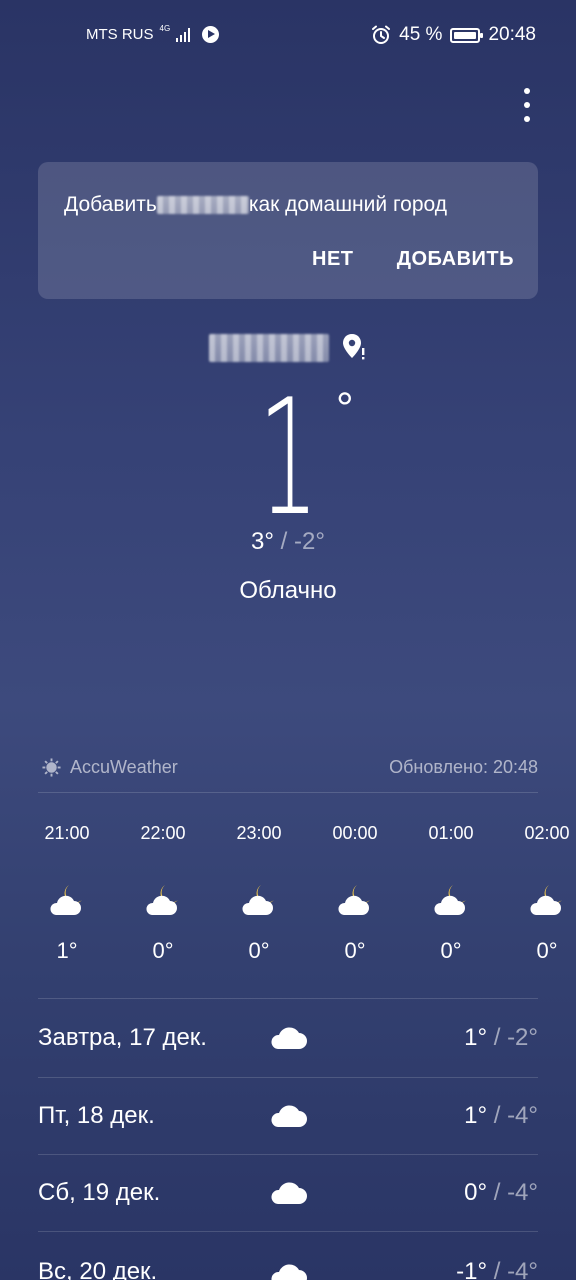  What do you see at coordinates (527, 105) in the screenshot?
I see `more-options-icon` at bounding box center [527, 105].